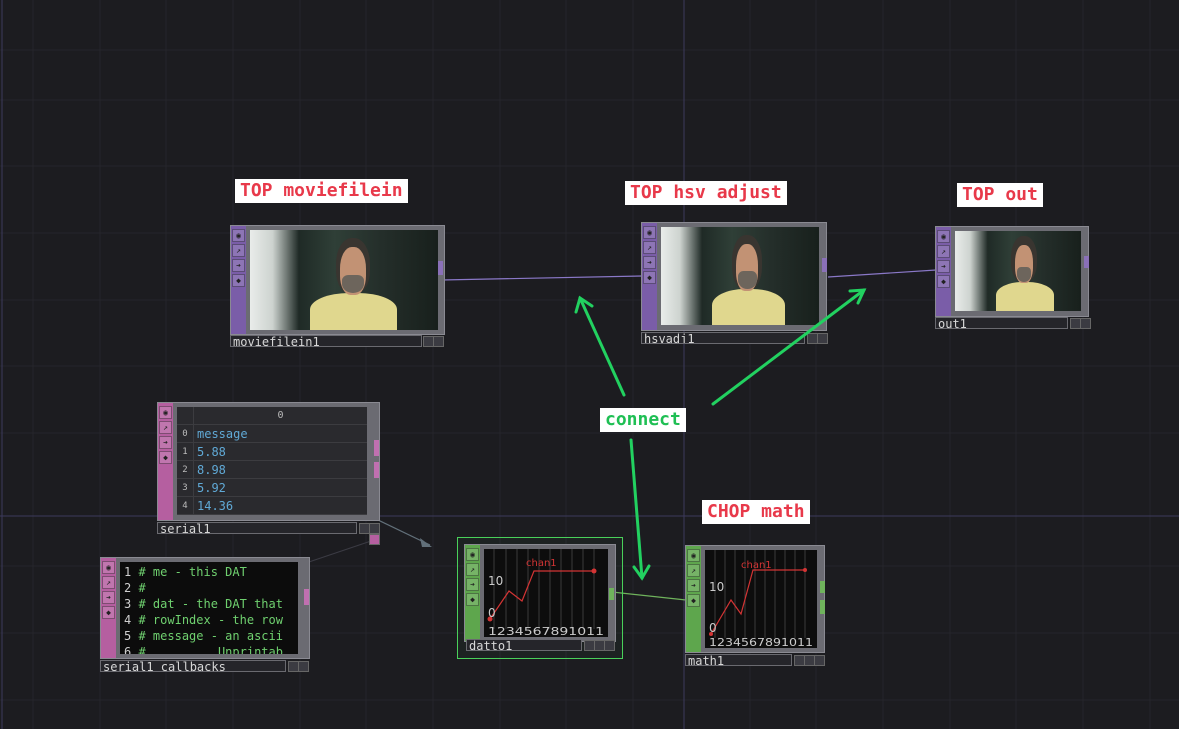  What do you see at coordinates (280, 433) in the screenshot?
I see `cell-value: message` at bounding box center [280, 433].